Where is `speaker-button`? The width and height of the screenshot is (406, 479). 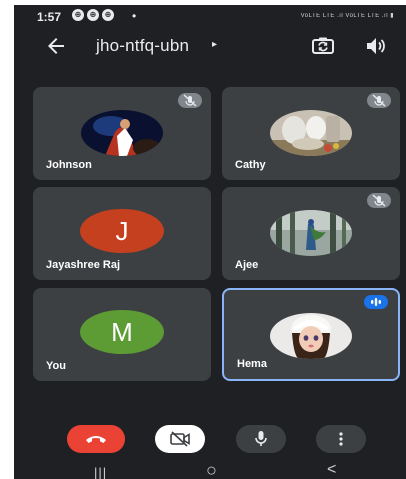
speaker-button is located at coordinates (376, 46).